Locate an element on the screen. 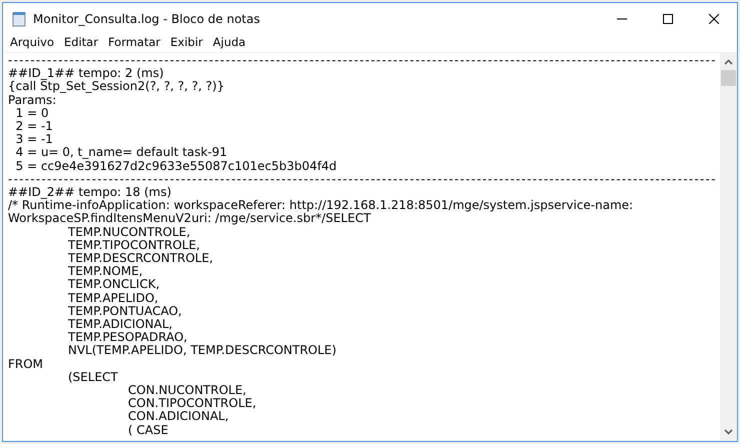 Image resolution: width=740 pixels, height=444 pixels. window-title: Monitor_Consulta.log - Bloco de notas is located at coordinates (146, 19).